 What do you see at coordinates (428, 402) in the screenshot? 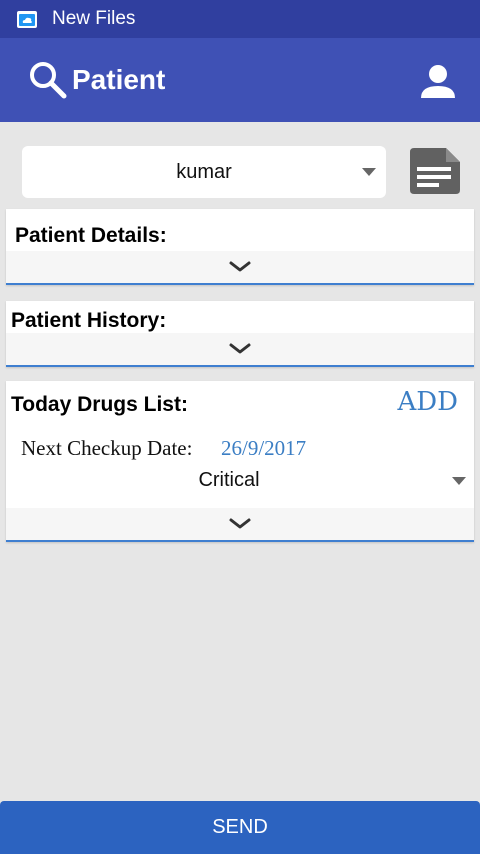
I see `add-drug-button: ADD` at bounding box center [428, 402].